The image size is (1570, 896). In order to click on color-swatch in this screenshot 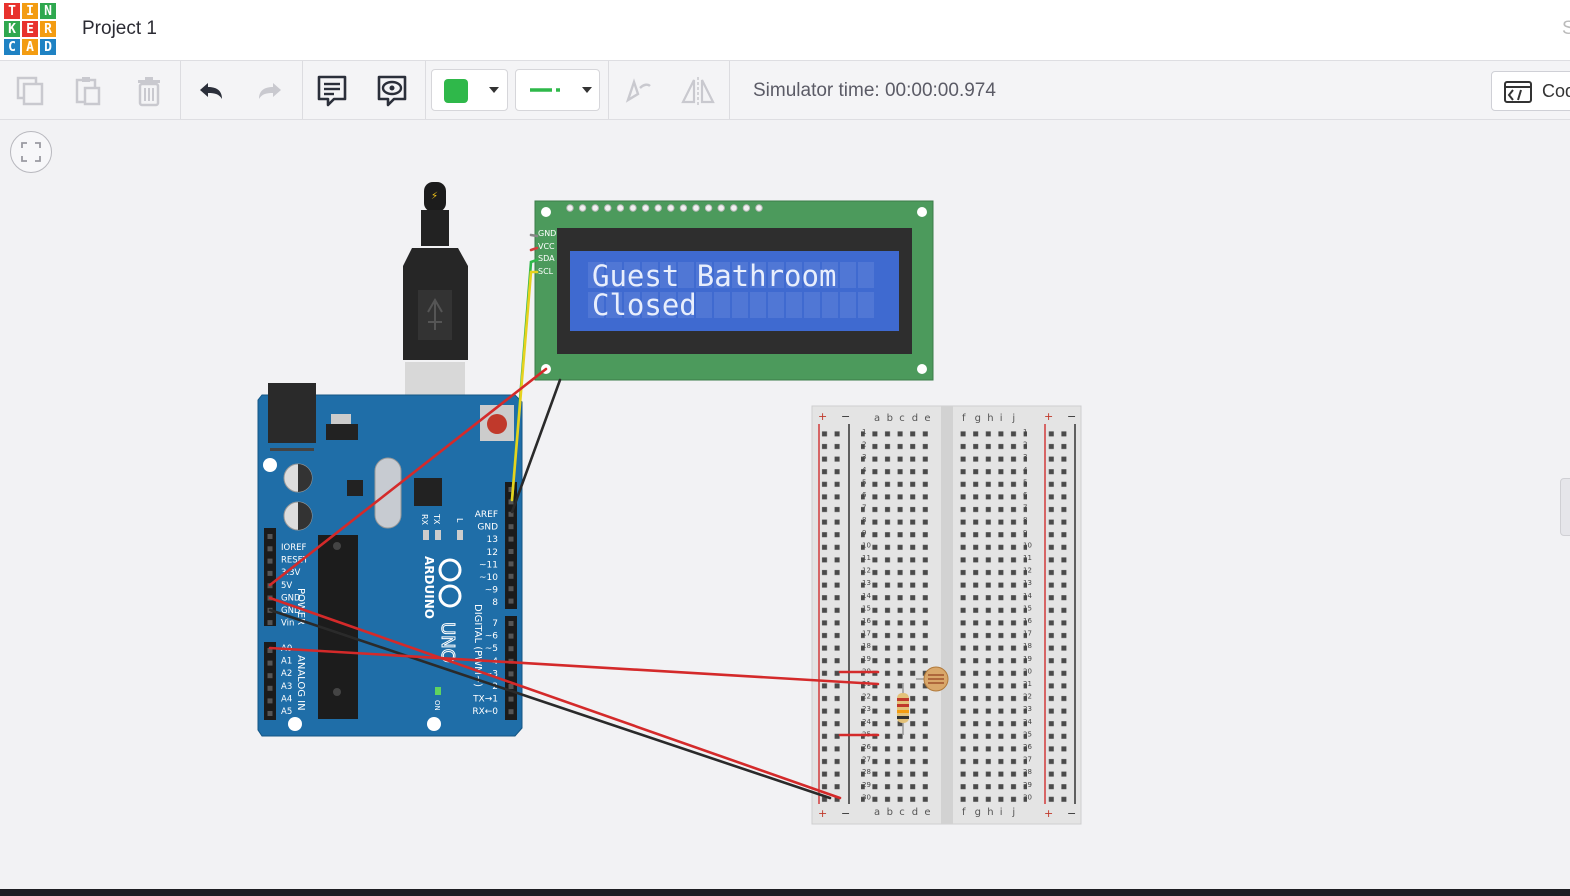, I will do `click(456, 91)`.